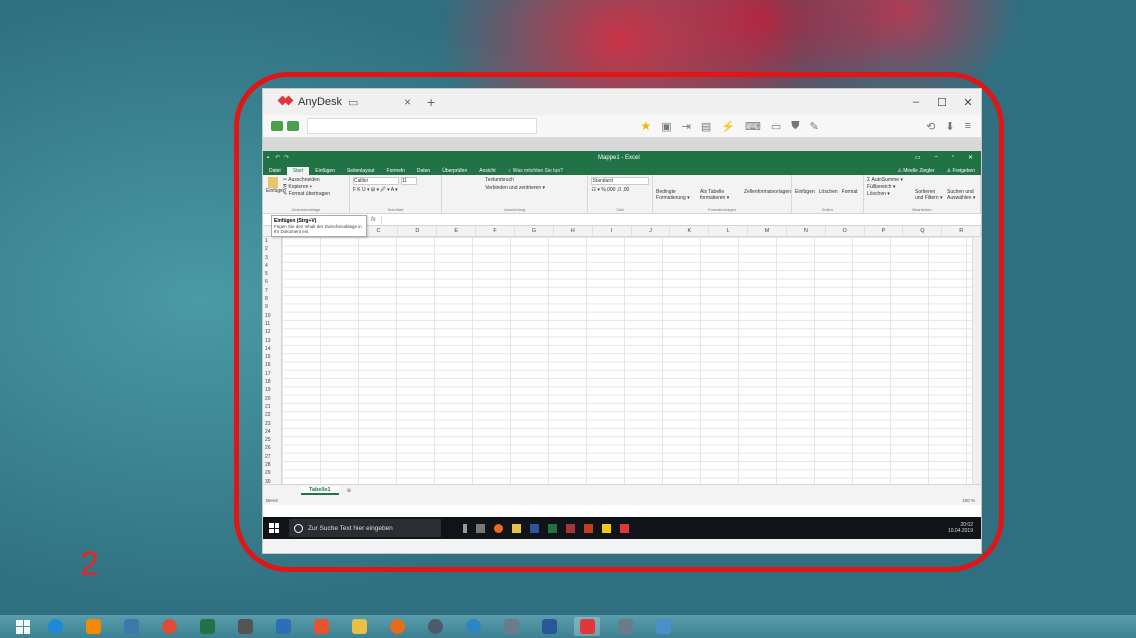 This screenshot has width=1136, height=638. What do you see at coordinates (272, 249) in the screenshot?
I see `row-header: 2` at bounding box center [272, 249].